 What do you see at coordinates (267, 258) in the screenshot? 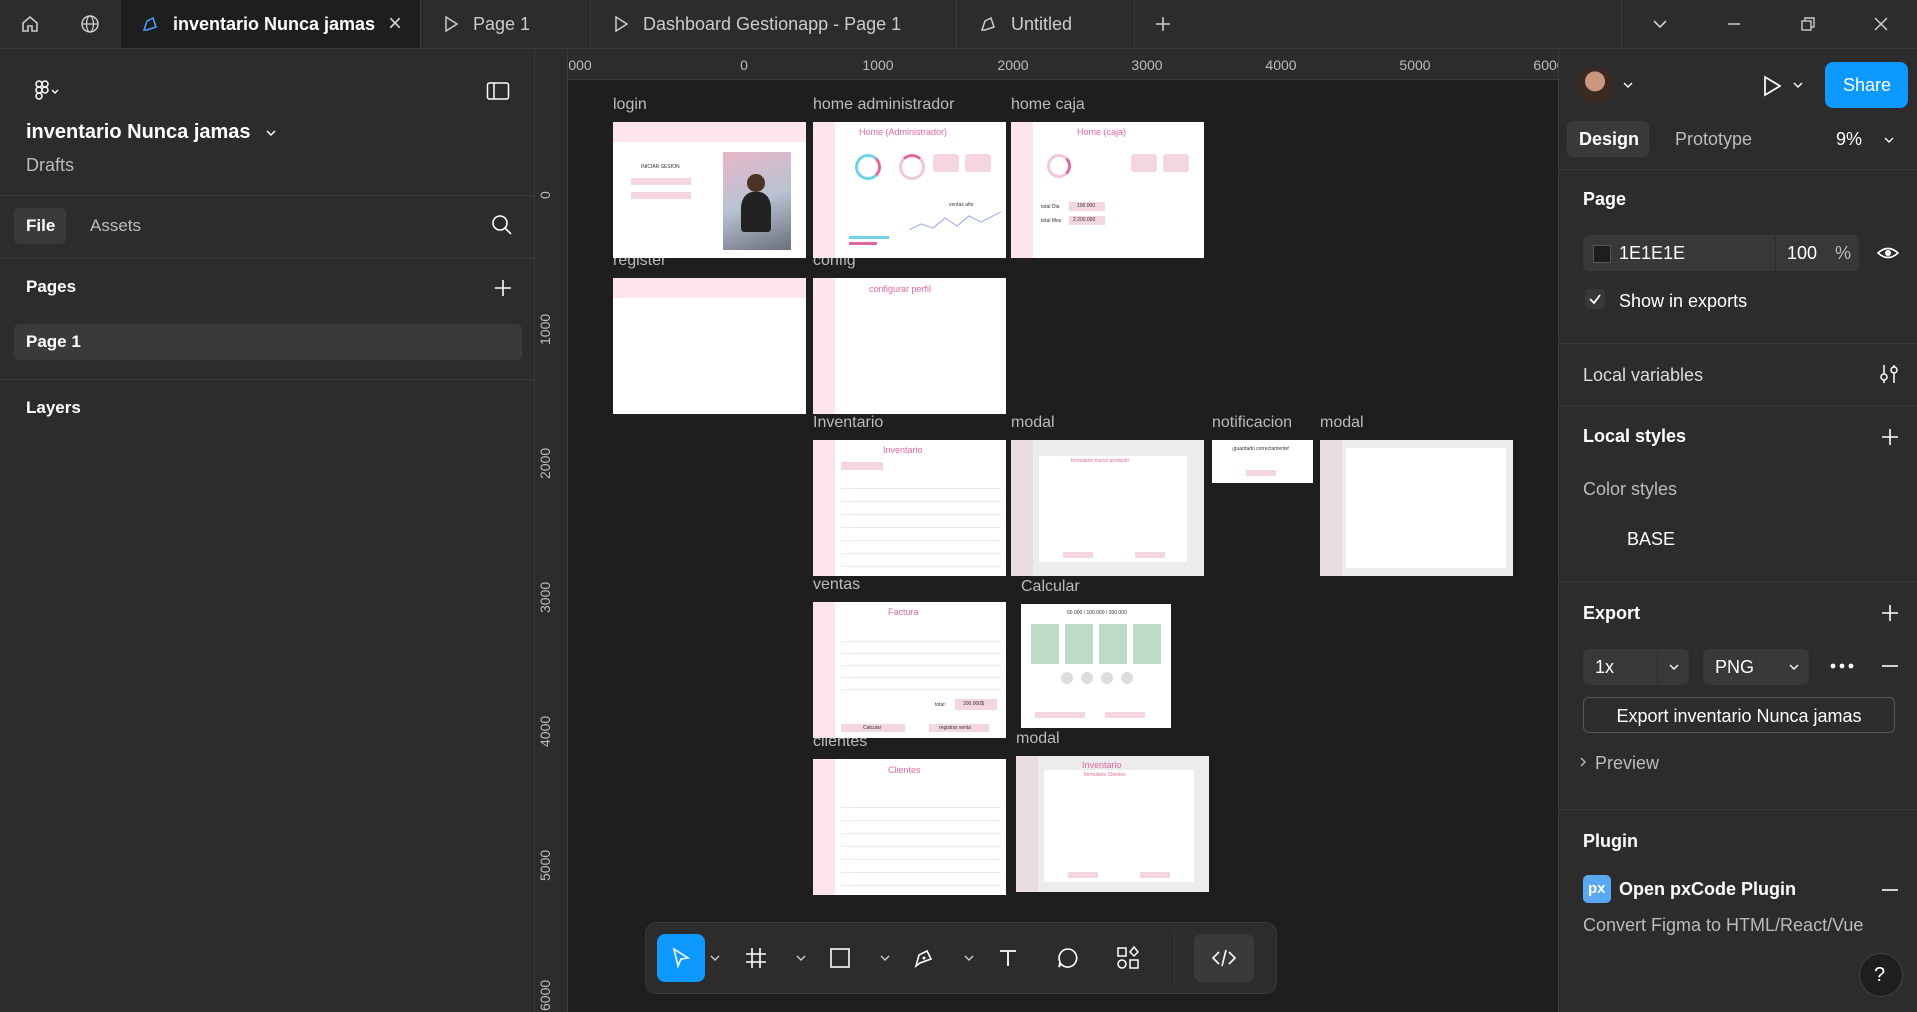
I see `divider` at bounding box center [267, 258].